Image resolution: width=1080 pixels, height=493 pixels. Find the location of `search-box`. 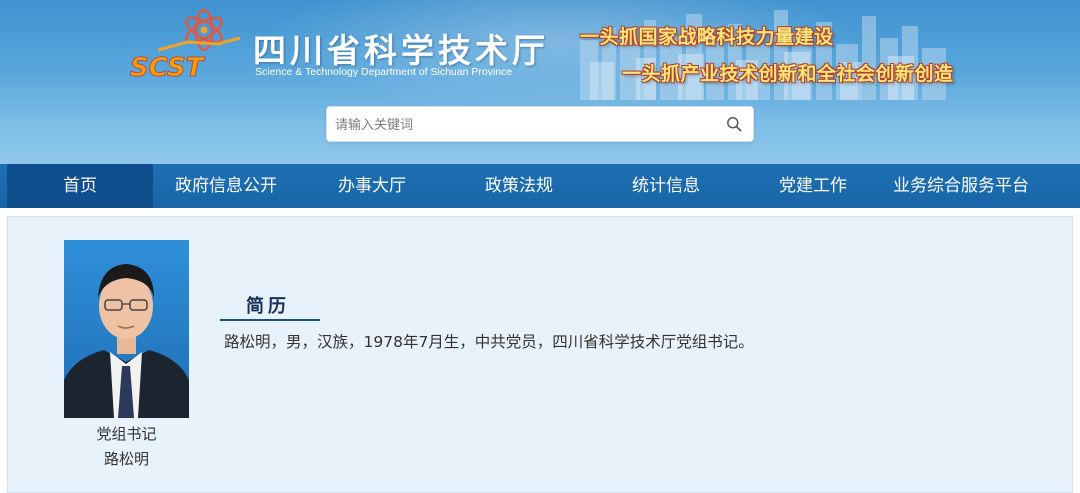

search-box is located at coordinates (540, 124).